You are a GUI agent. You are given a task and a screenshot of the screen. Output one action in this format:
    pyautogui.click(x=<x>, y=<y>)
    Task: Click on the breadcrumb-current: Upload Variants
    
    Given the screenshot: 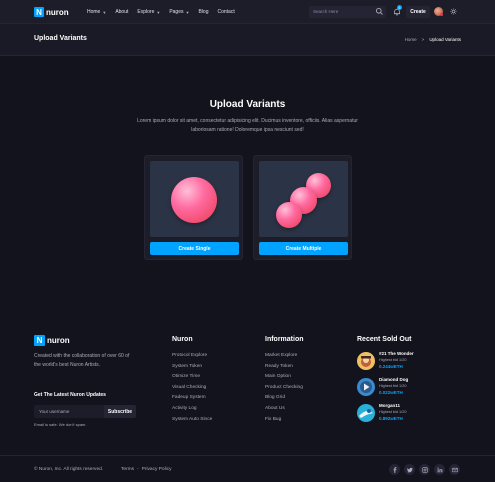 What is the action you would take?
    pyautogui.click(x=445, y=39)
    